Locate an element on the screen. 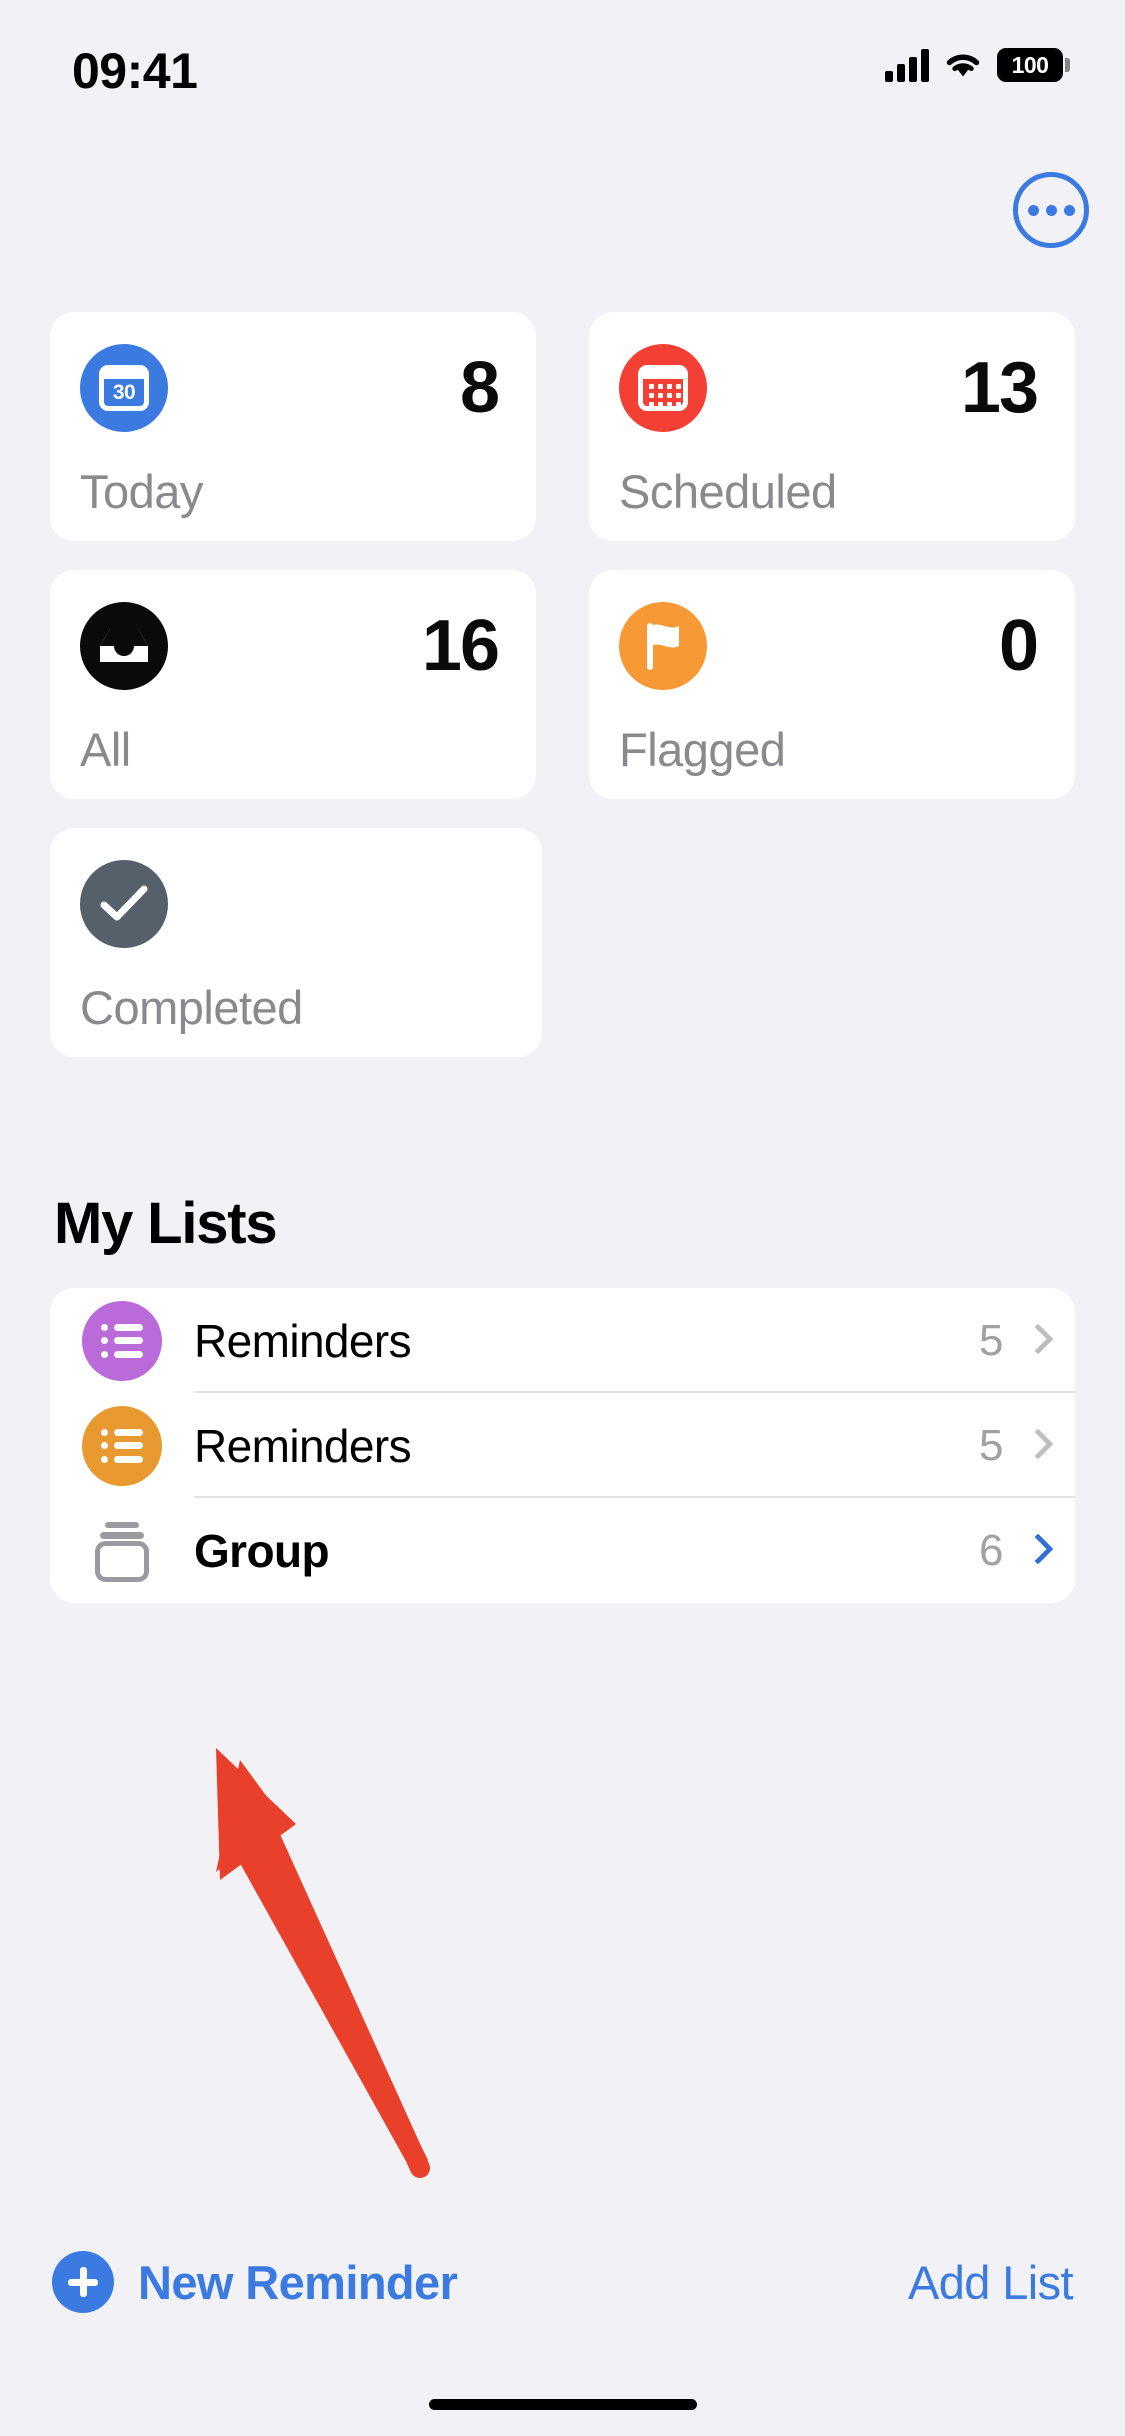  calendar-day-number: 30 is located at coordinates (124, 392).